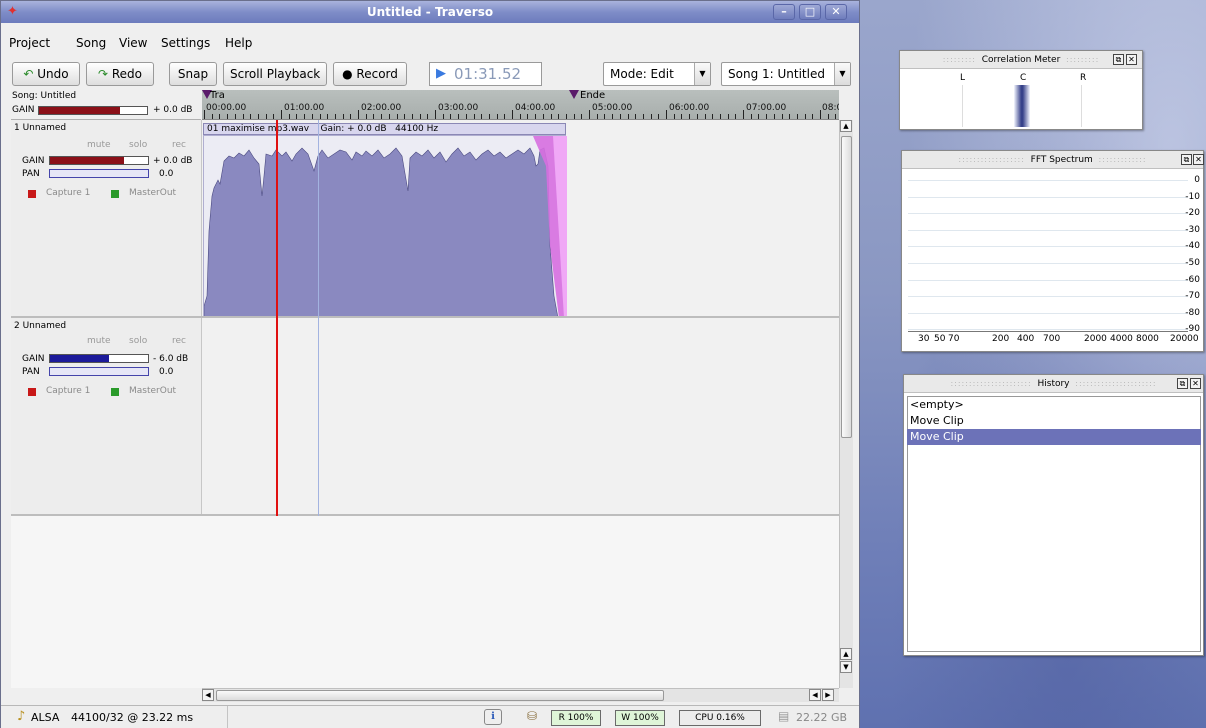 The image size is (1206, 728). What do you see at coordinates (657, 74) in the screenshot?
I see `mode-select: Mode: Edit ▼` at bounding box center [657, 74].